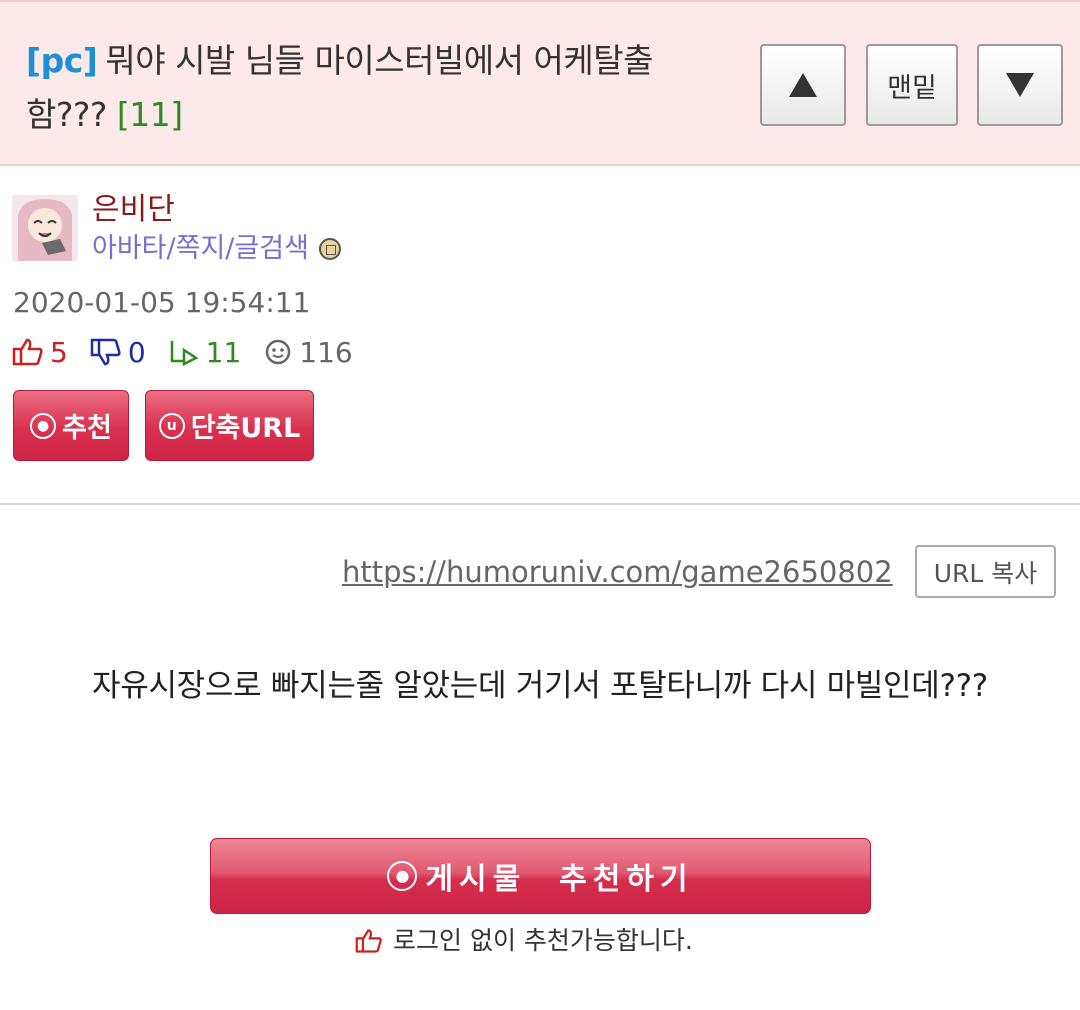 Image resolution: width=1080 pixels, height=1010 pixels. What do you see at coordinates (136, 352) in the screenshot?
I see `downvote-count: 0` at bounding box center [136, 352].